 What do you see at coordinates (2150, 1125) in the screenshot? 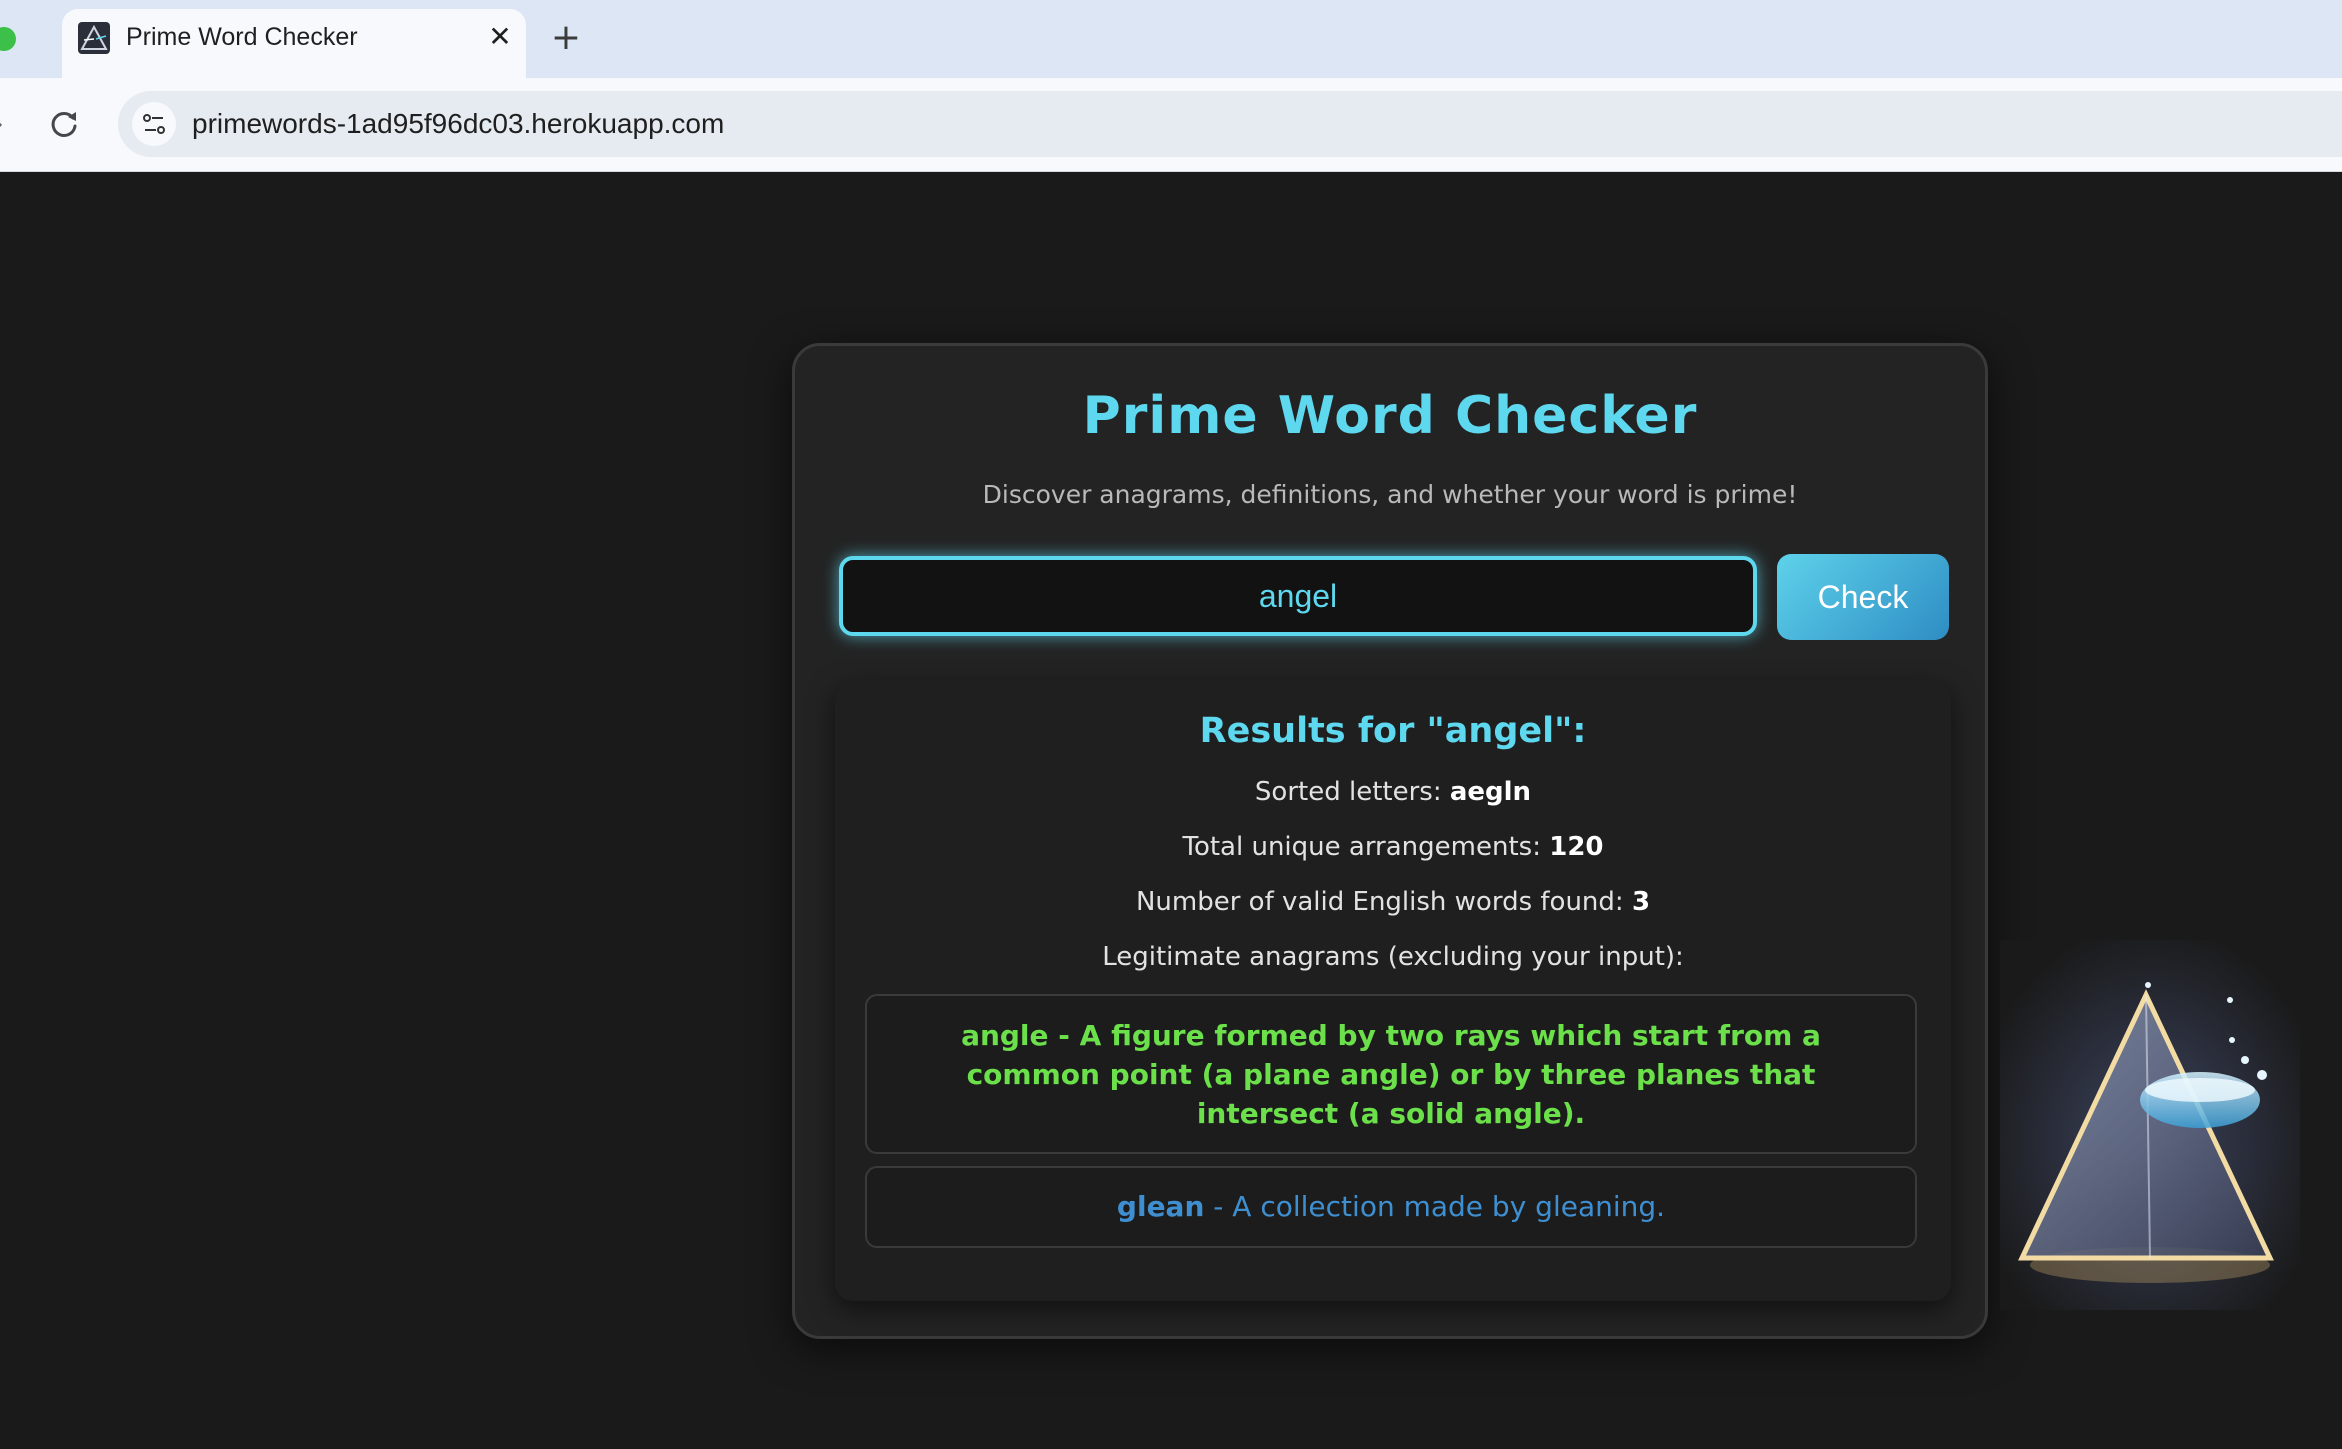
I see `prism-image` at bounding box center [2150, 1125].